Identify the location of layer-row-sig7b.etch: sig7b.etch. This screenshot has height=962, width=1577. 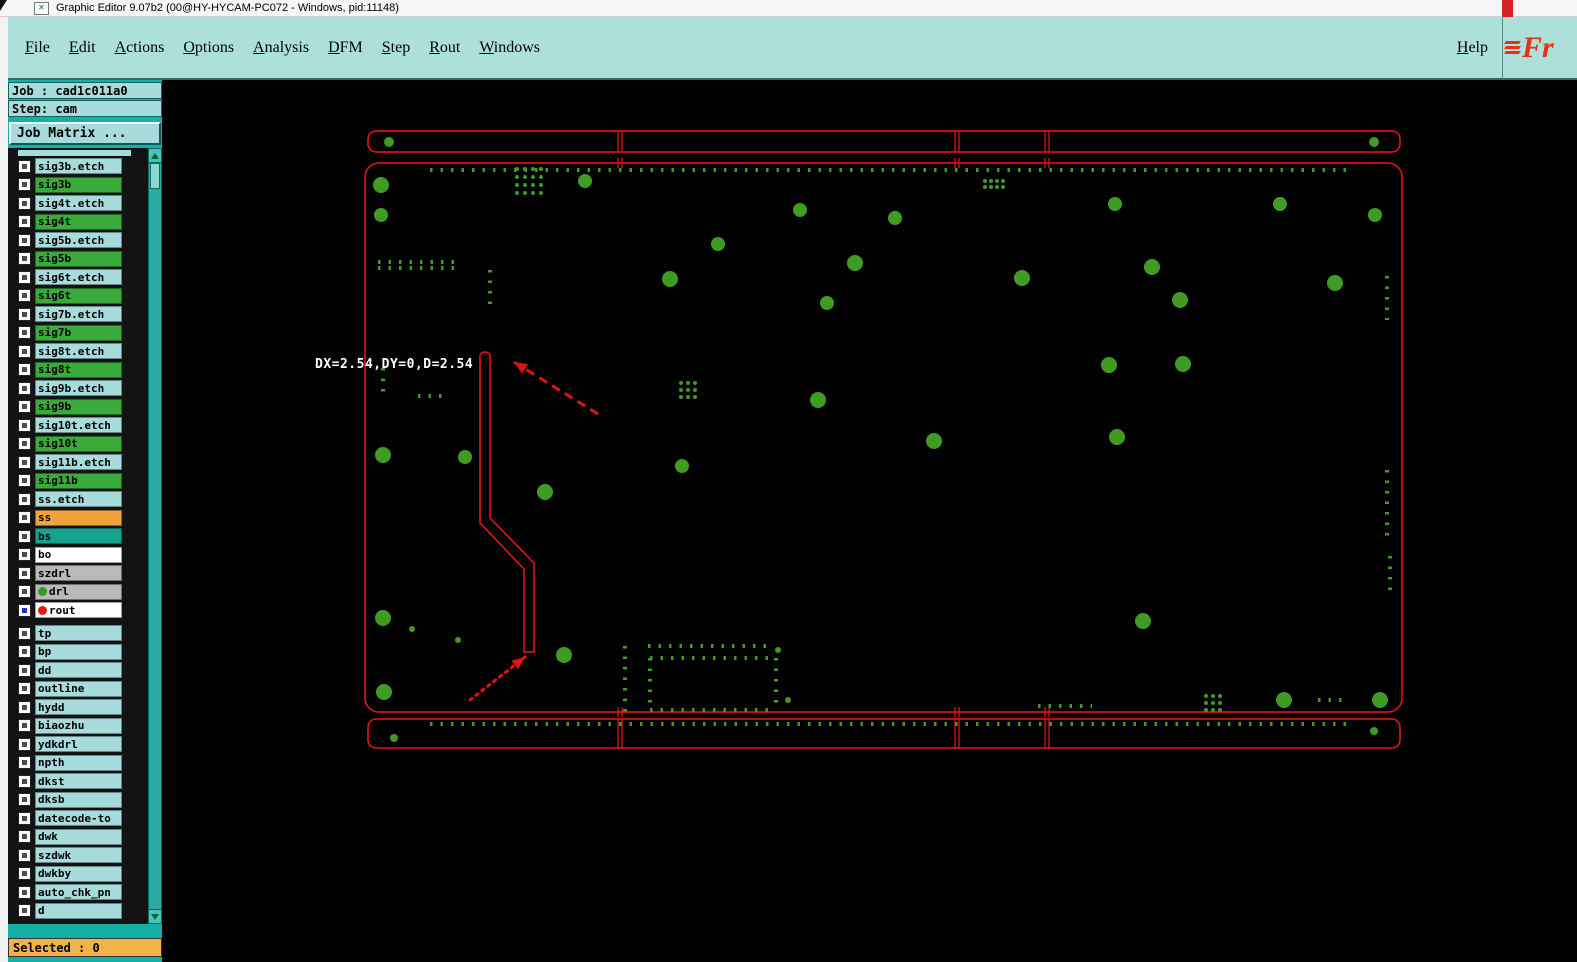
(78, 314).